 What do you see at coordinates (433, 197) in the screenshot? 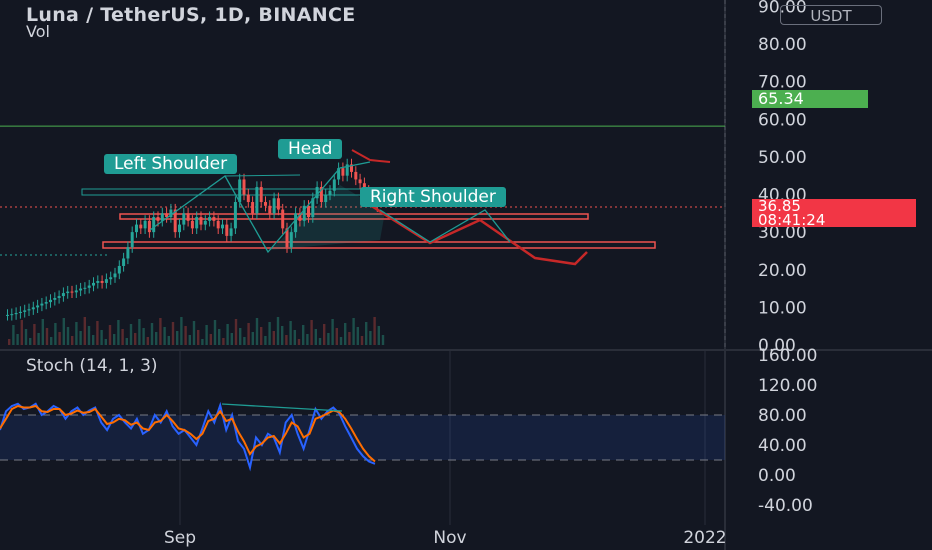
I see `right-shoulder-annotation: Right Shoulder` at bounding box center [433, 197].